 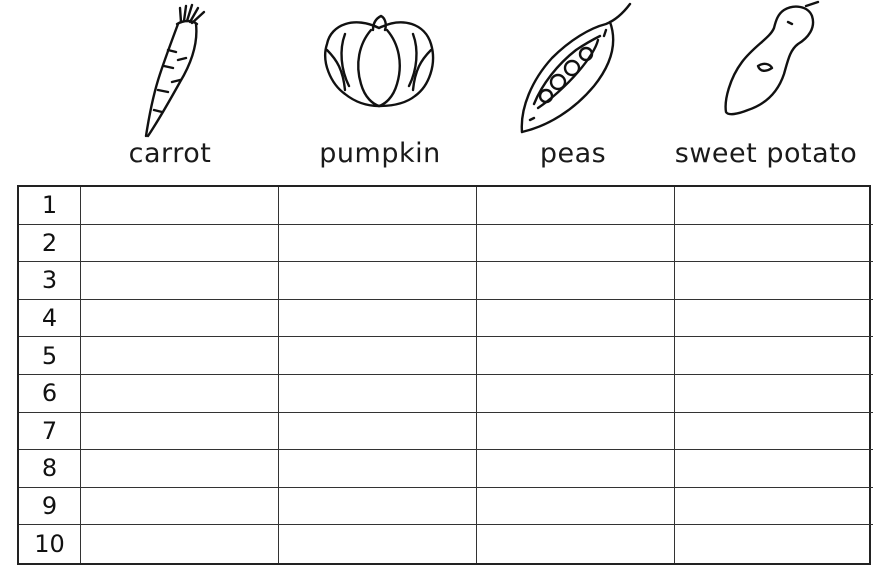 What do you see at coordinates (772, 58) in the screenshot?
I see `sweet-potato-icon` at bounding box center [772, 58].